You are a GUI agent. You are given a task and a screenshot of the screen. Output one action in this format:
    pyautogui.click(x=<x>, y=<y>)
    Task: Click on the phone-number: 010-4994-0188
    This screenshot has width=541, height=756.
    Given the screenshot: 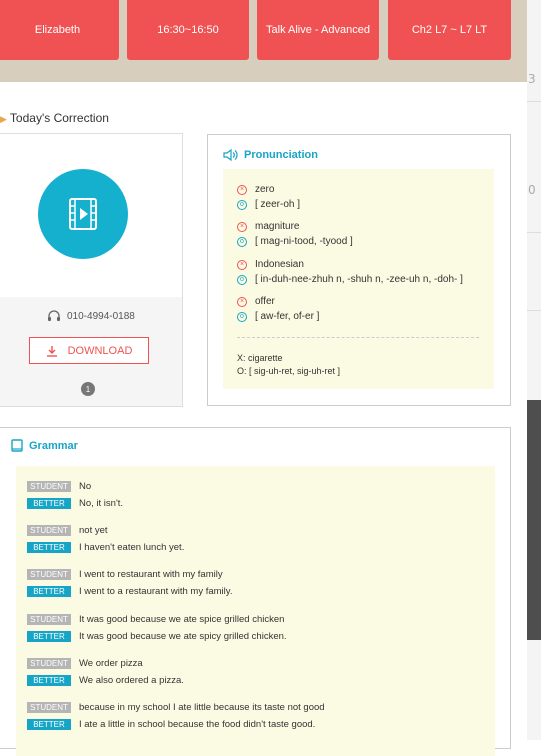 What is the action you would take?
    pyautogui.click(x=101, y=316)
    